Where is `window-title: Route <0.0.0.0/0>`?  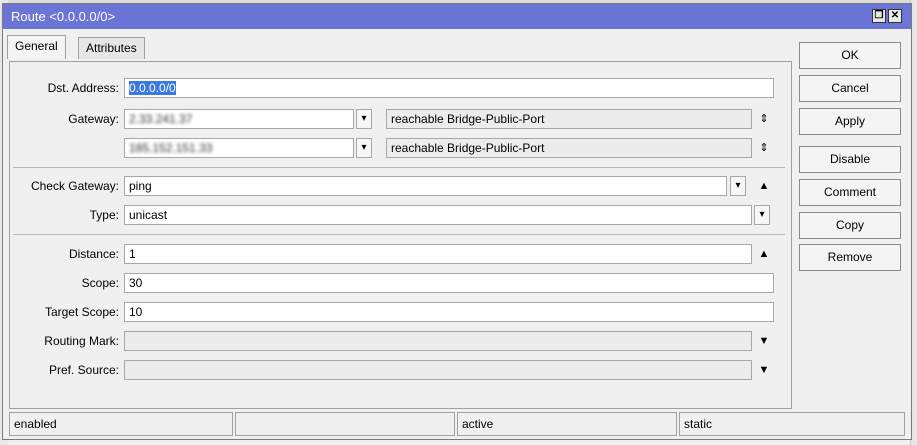 window-title: Route <0.0.0.0/0> is located at coordinates (63, 16).